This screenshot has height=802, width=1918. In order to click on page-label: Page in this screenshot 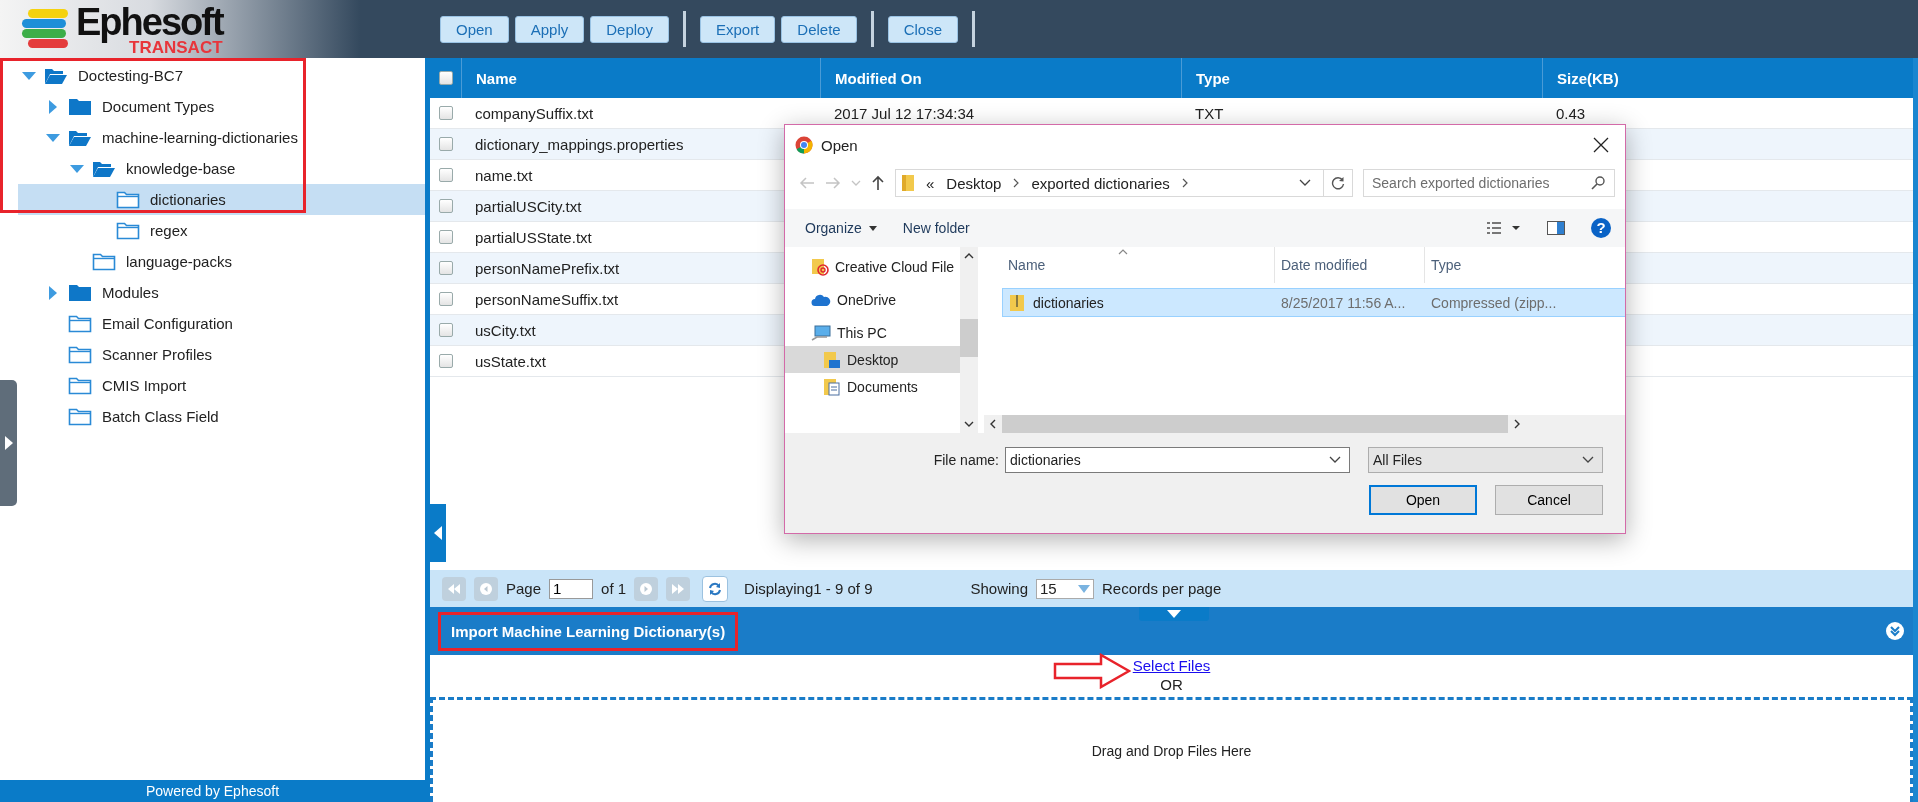, I will do `click(524, 588)`.